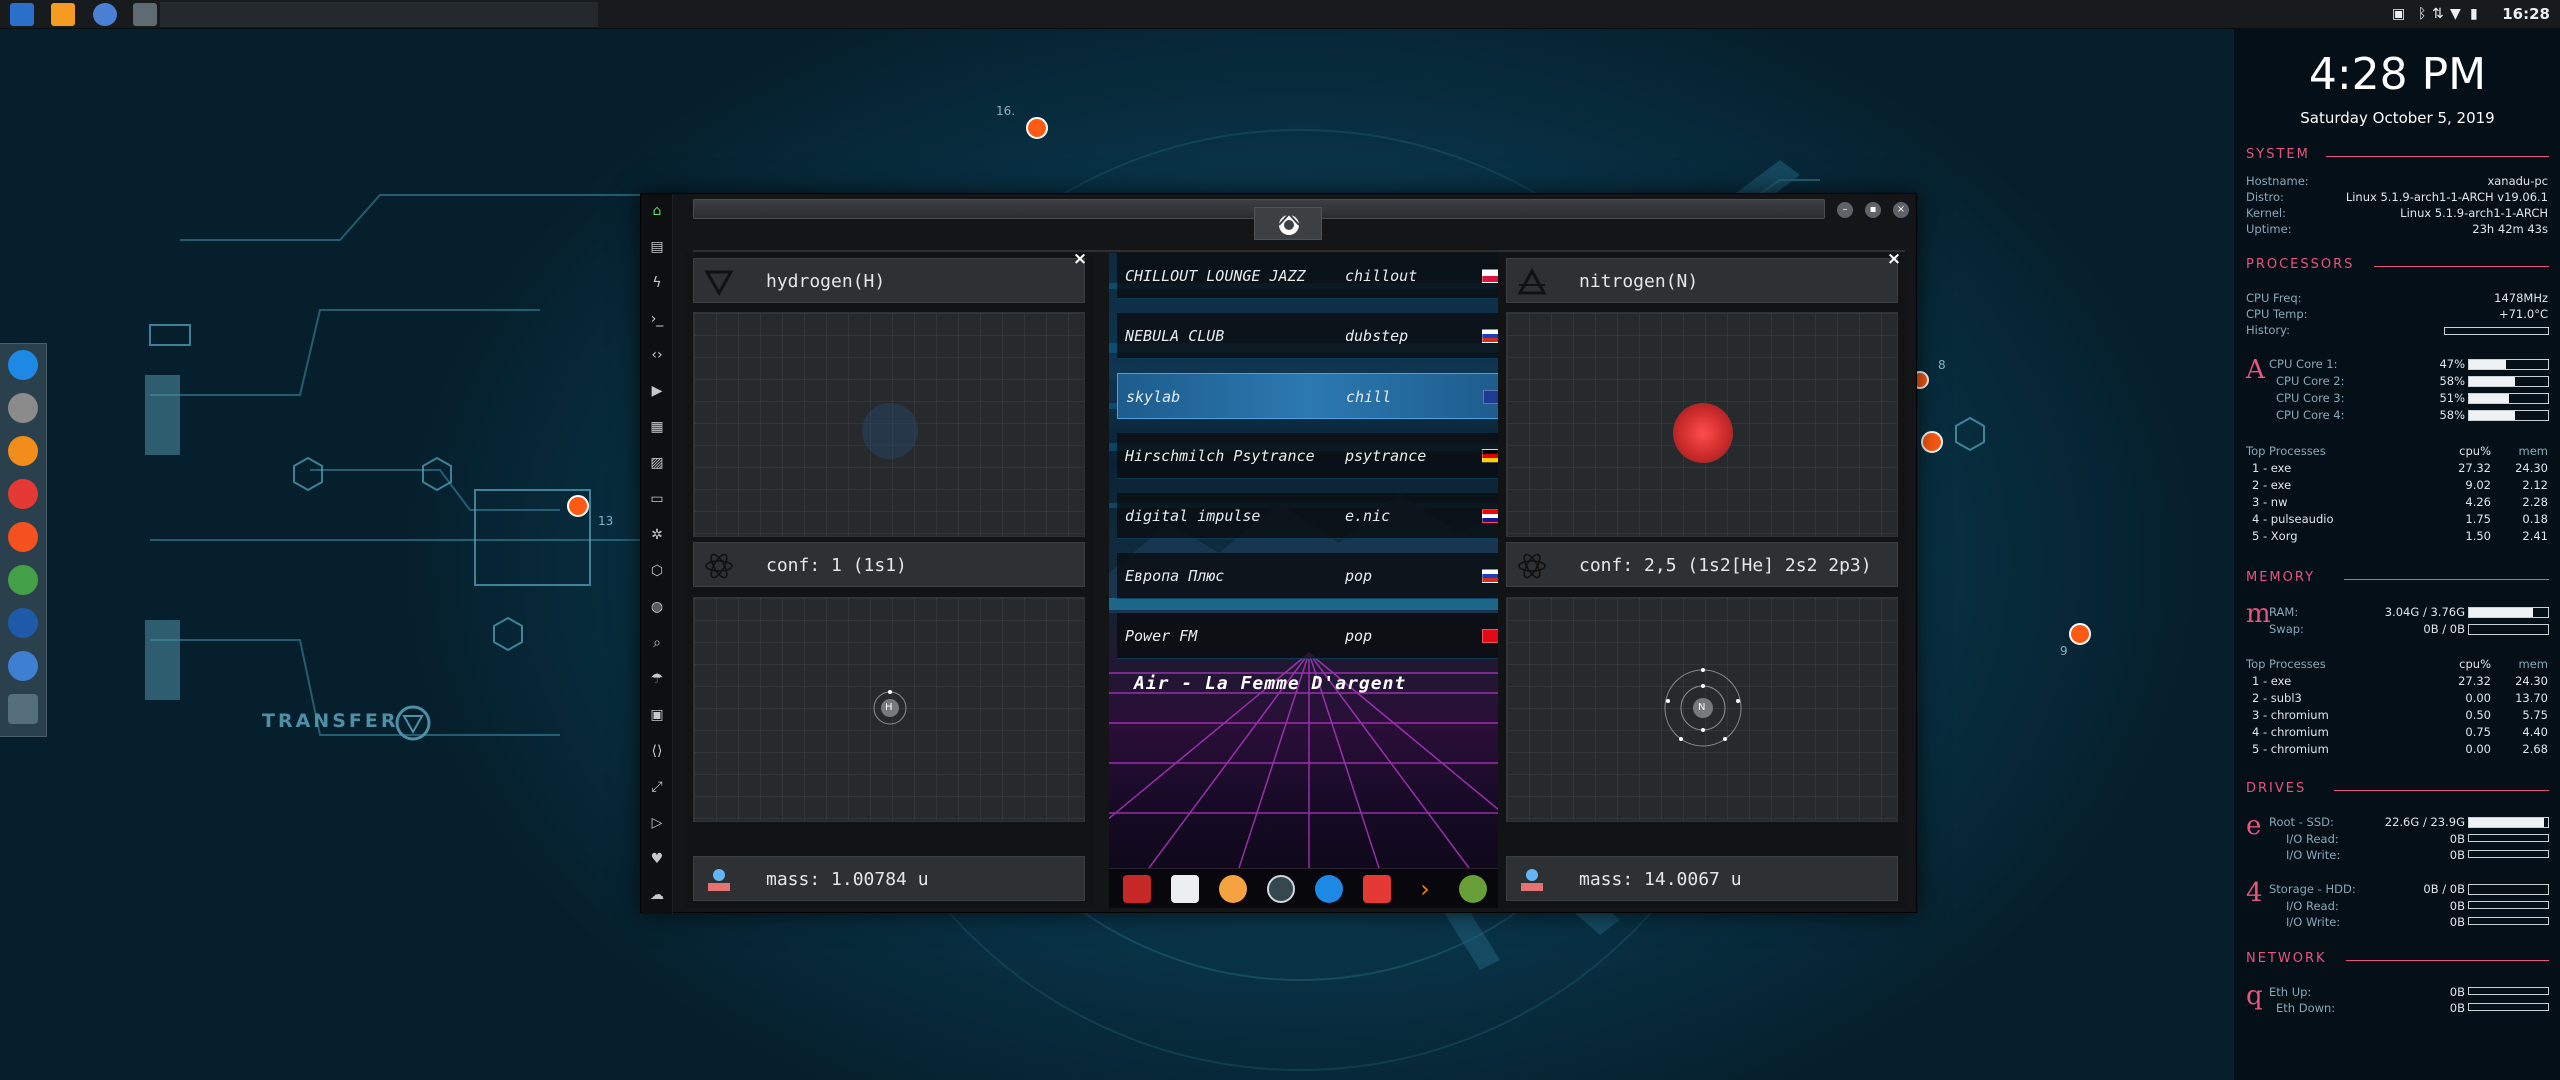 The width and height of the screenshot is (2560, 1080). Describe the element at coordinates (1473, 889) in the screenshot. I see `yandex-app-icon` at that location.